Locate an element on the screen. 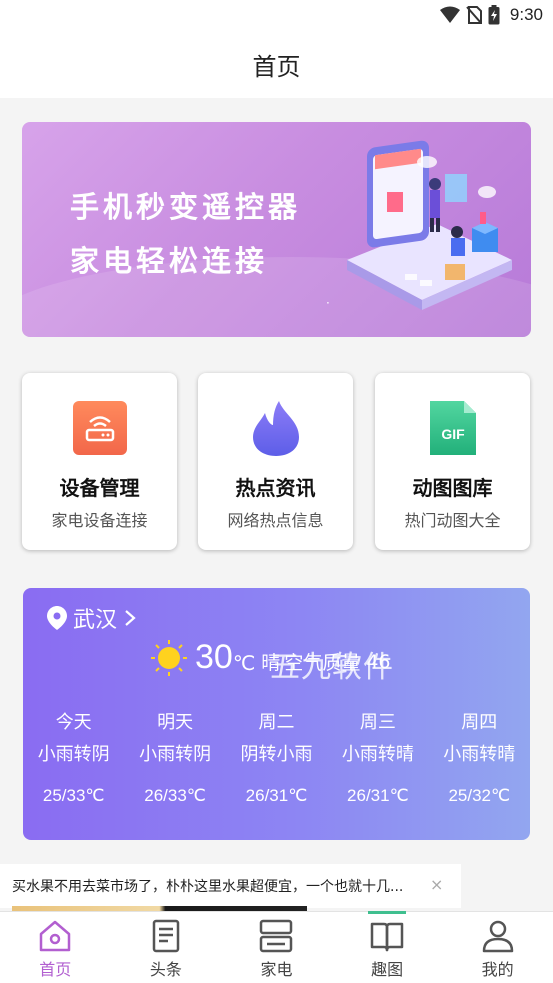 This screenshot has height=983, width=553. forecast-condition: 阴转小雨 is located at coordinates (276, 754).